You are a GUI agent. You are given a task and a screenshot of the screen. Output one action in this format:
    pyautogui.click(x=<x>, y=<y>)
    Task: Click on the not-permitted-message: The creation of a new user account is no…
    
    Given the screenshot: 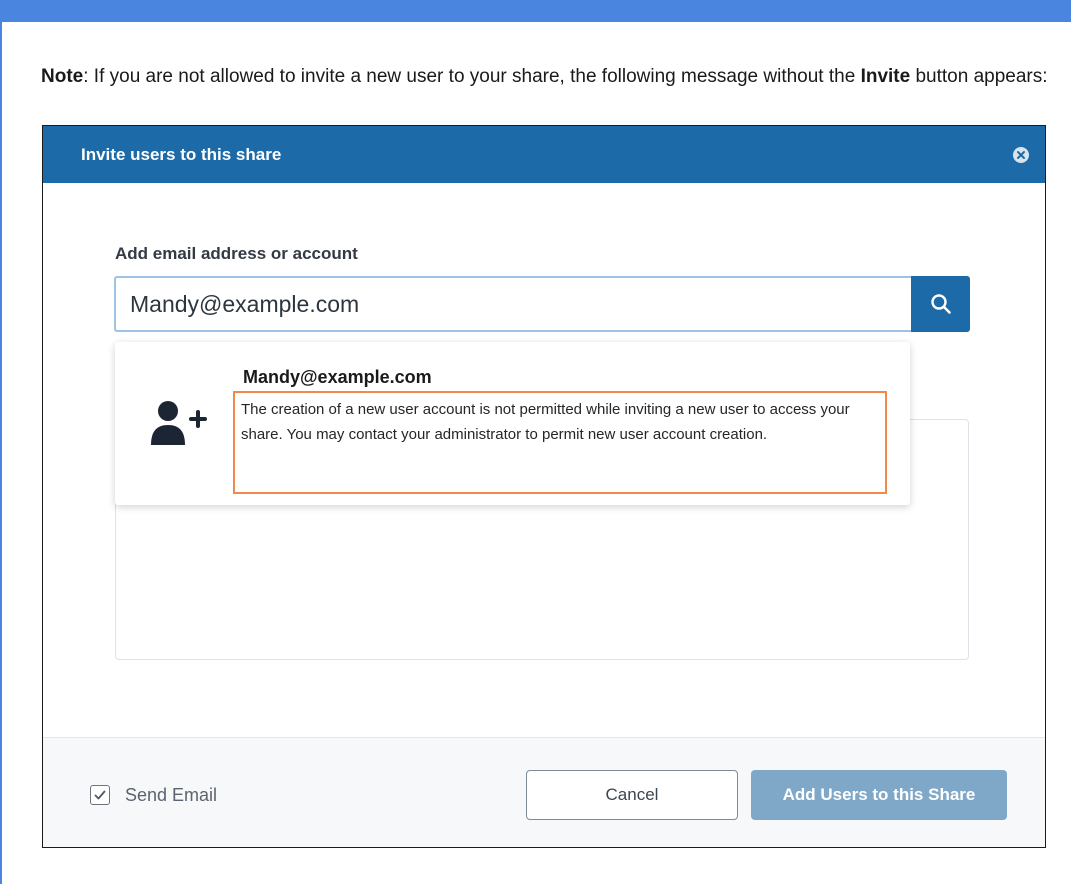 What is the action you would take?
    pyautogui.click(x=560, y=442)
    